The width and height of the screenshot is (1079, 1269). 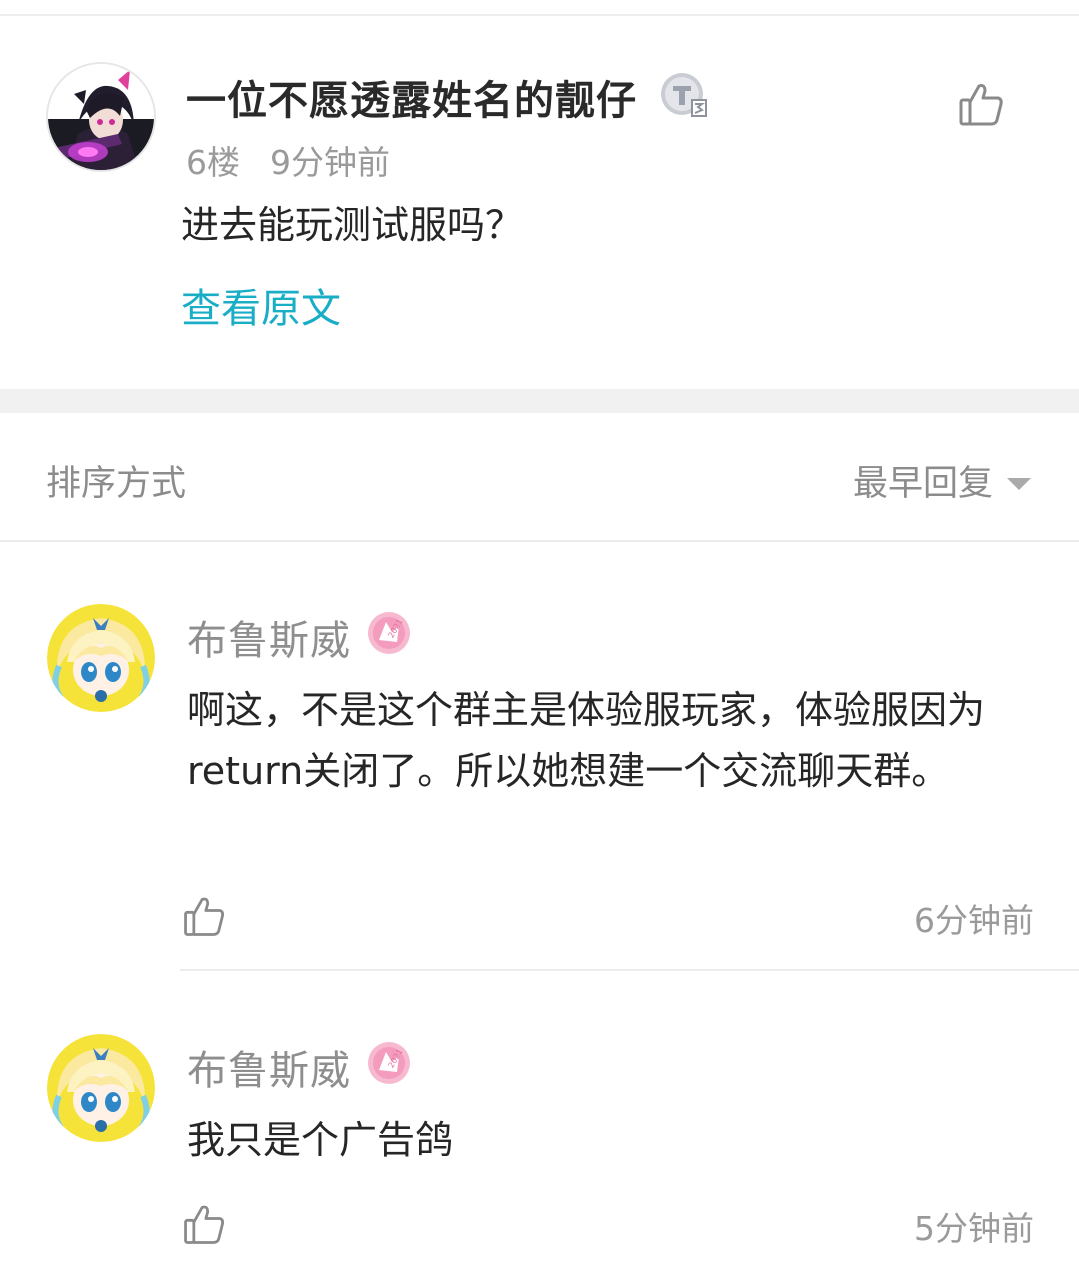 What do you see at coordinates (116, 484) in the screenshot?
I see `sort-label: 排序方式` at bounding box center [116, 484].